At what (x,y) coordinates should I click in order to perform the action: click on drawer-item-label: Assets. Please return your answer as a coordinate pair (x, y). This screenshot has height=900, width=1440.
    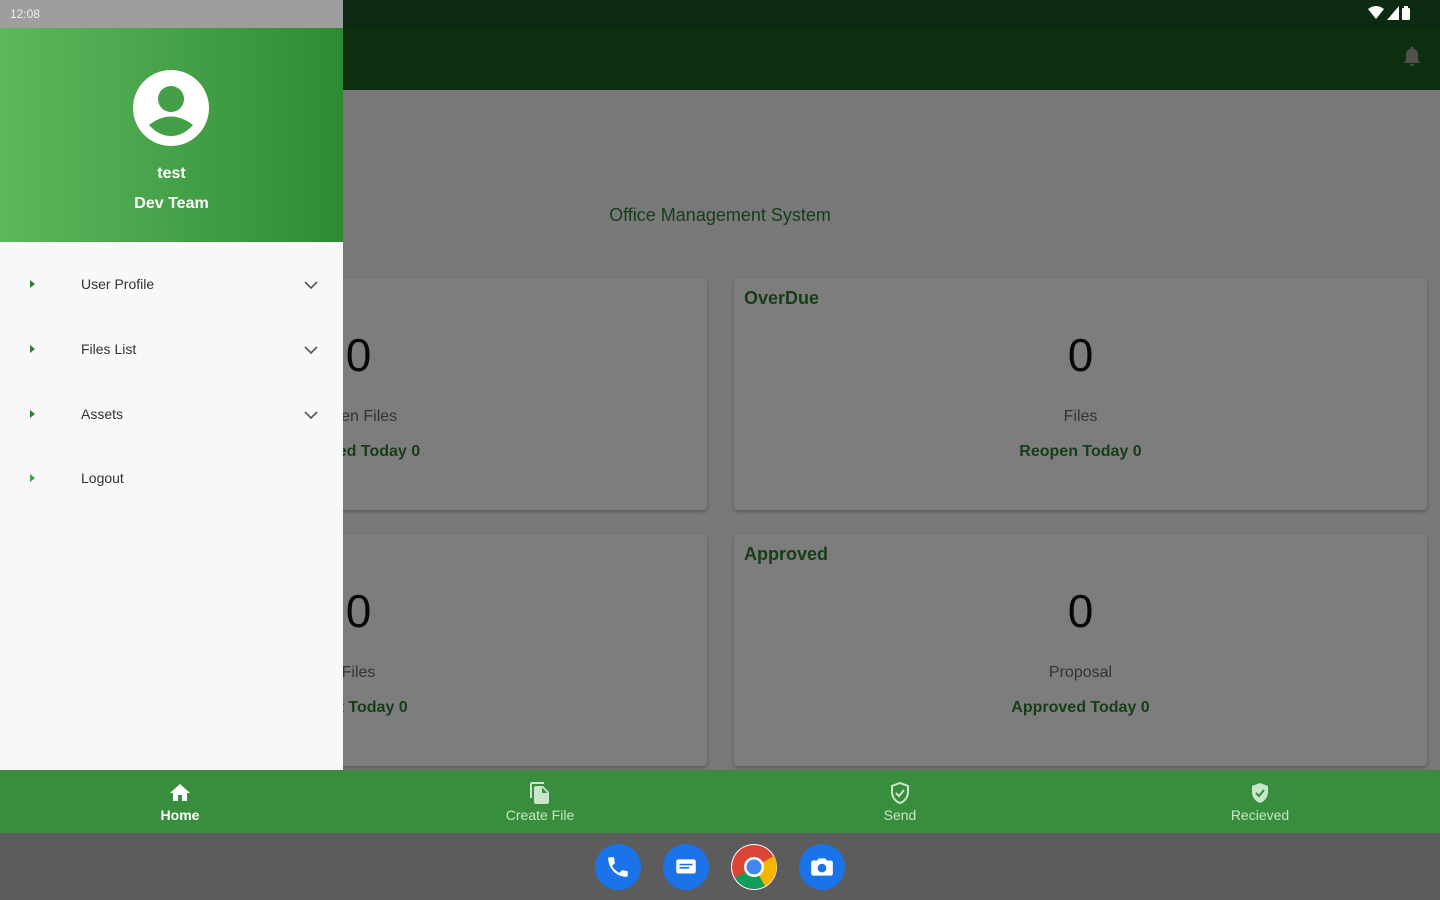
    Looking at the image, I should click on (102, 414).